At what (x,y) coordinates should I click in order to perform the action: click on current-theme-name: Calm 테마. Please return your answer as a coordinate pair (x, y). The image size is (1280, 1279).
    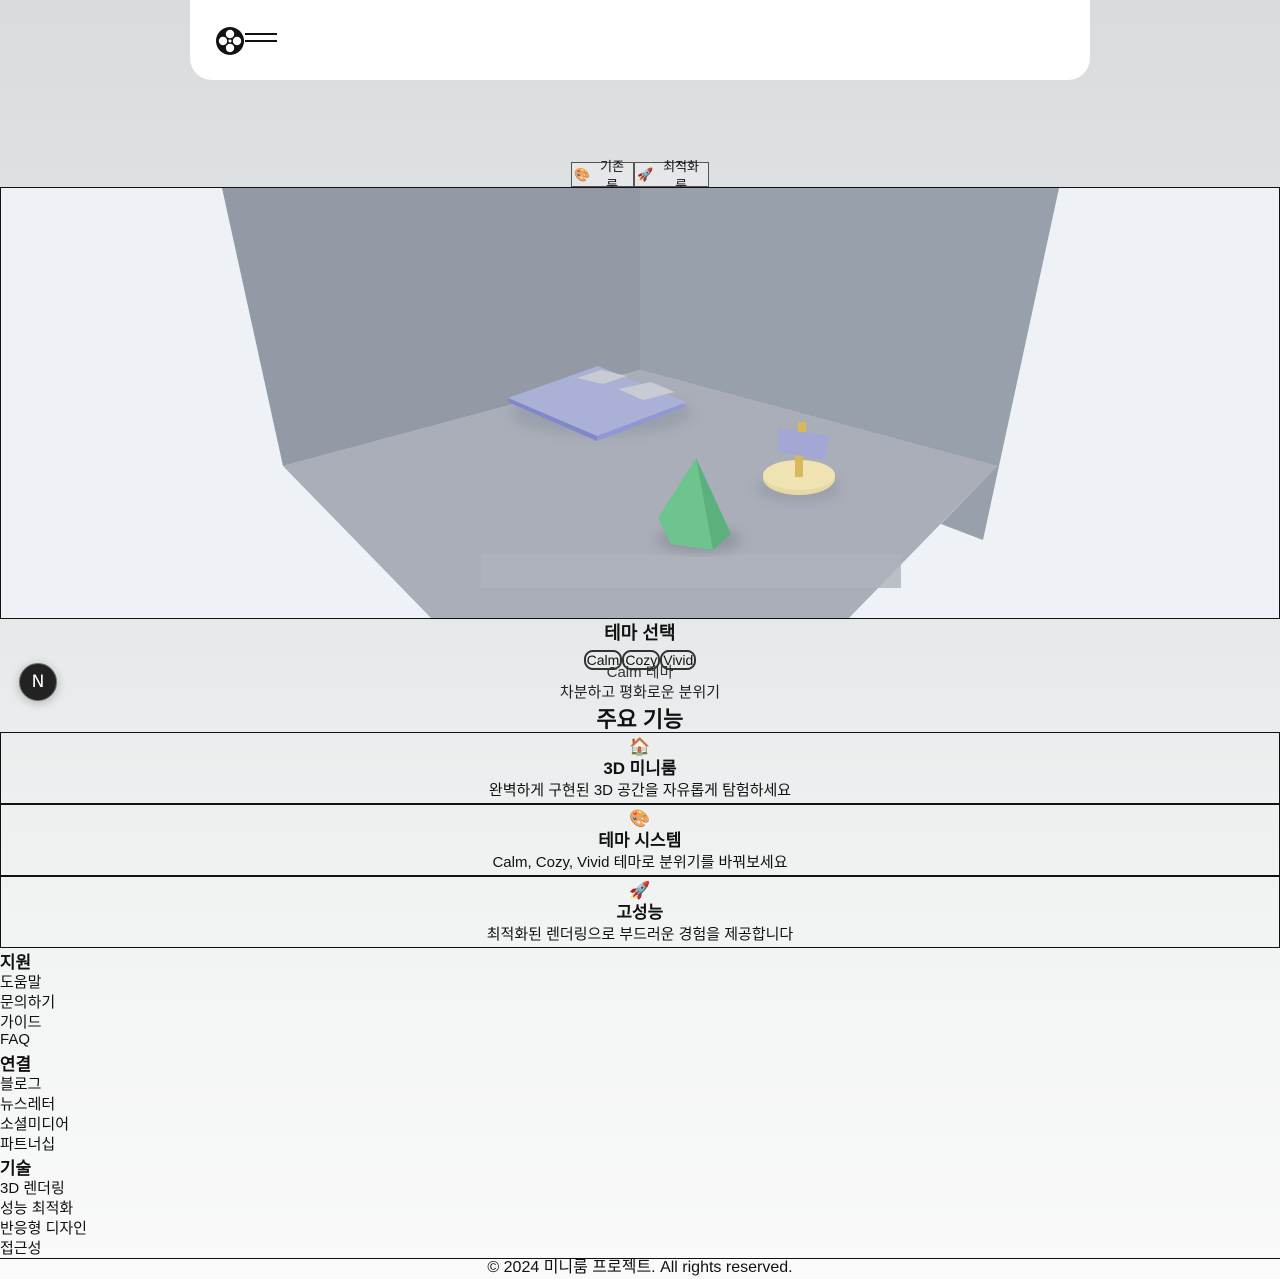
    Looking at the image, I should click on (640, 672).